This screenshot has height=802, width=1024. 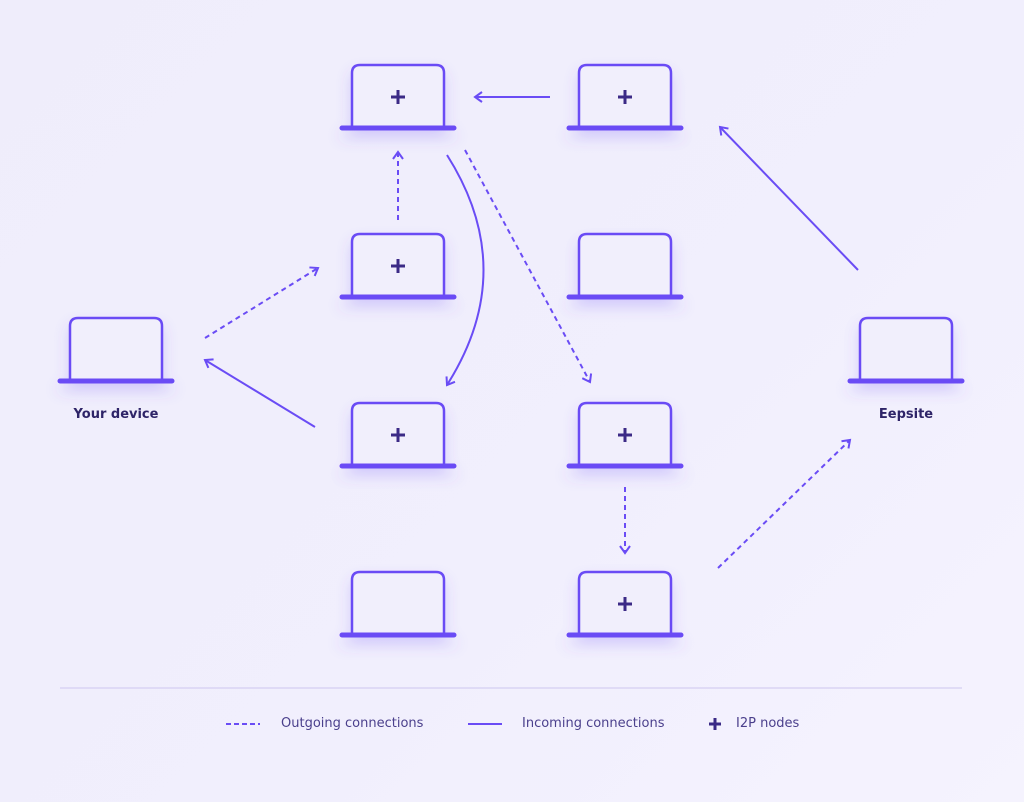 I want to click on laptop-eepsite, so click(x=906, y=350).